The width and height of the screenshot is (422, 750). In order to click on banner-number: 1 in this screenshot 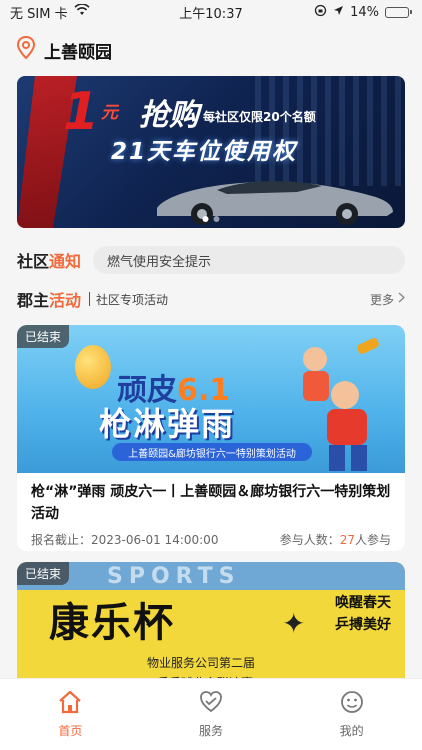, I will do `click(81, 112)`.